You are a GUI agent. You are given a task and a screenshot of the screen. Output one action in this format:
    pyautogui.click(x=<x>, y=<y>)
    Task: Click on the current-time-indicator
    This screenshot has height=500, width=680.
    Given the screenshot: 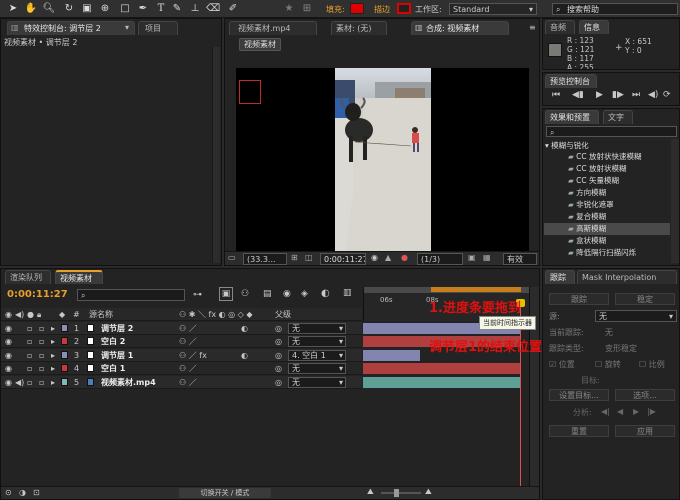 What is the action you would take?
    pyautogui.click(x=520, y=399)
    